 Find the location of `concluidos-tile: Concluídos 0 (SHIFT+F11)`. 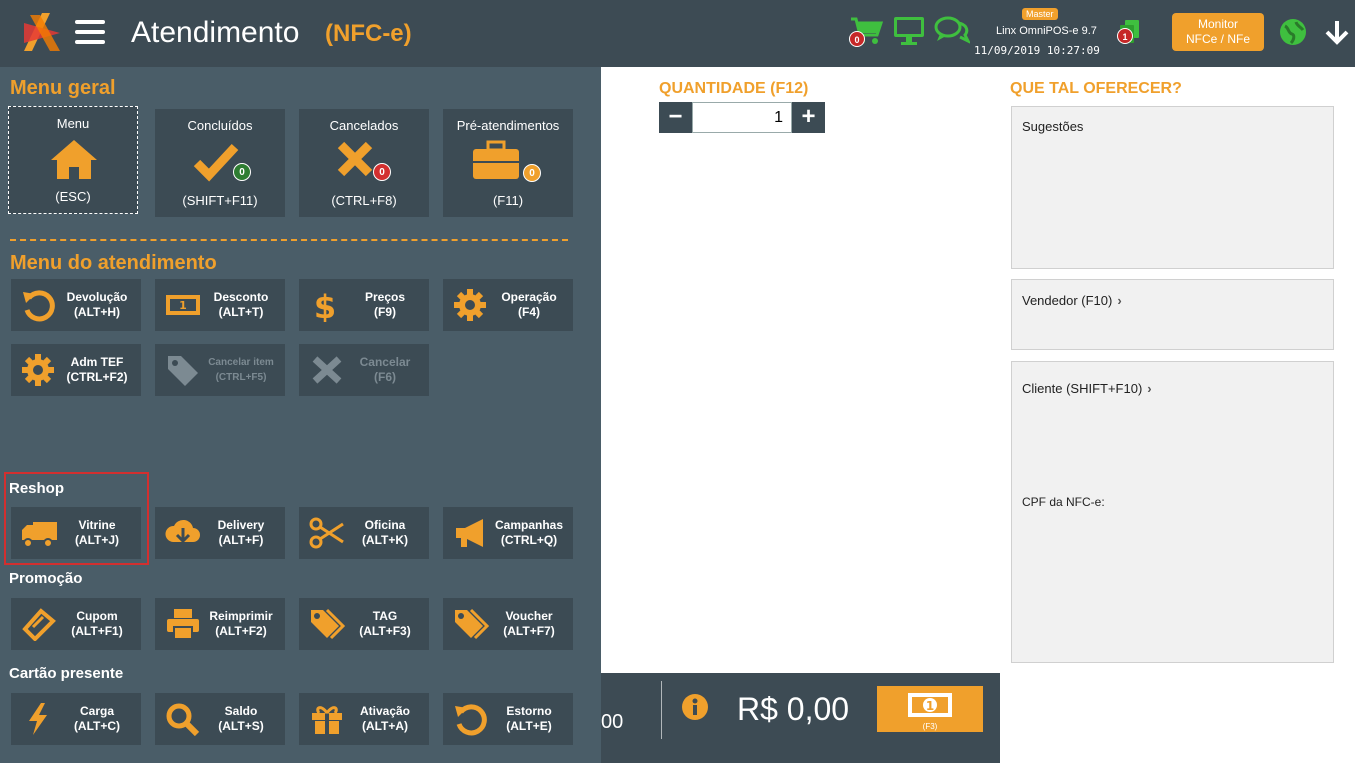

concluidos-tile: Concluídos 0 (SHIFT+F11) is located at coordinates (220, 163).